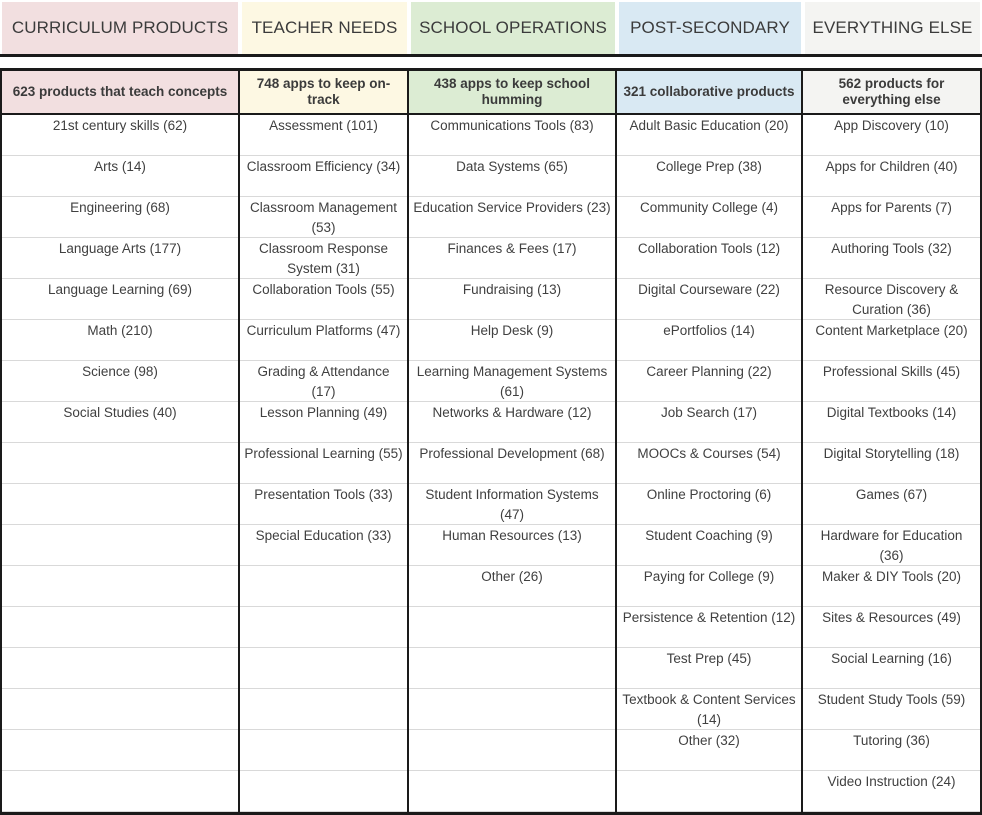 Image resolution: width=982 pixels, height=815 pixels. What do you see at coordinates (323, 176) in the screenshot?
I see `category-cell: Classroom Efficiency (34)` at bounding box center [323, 176].